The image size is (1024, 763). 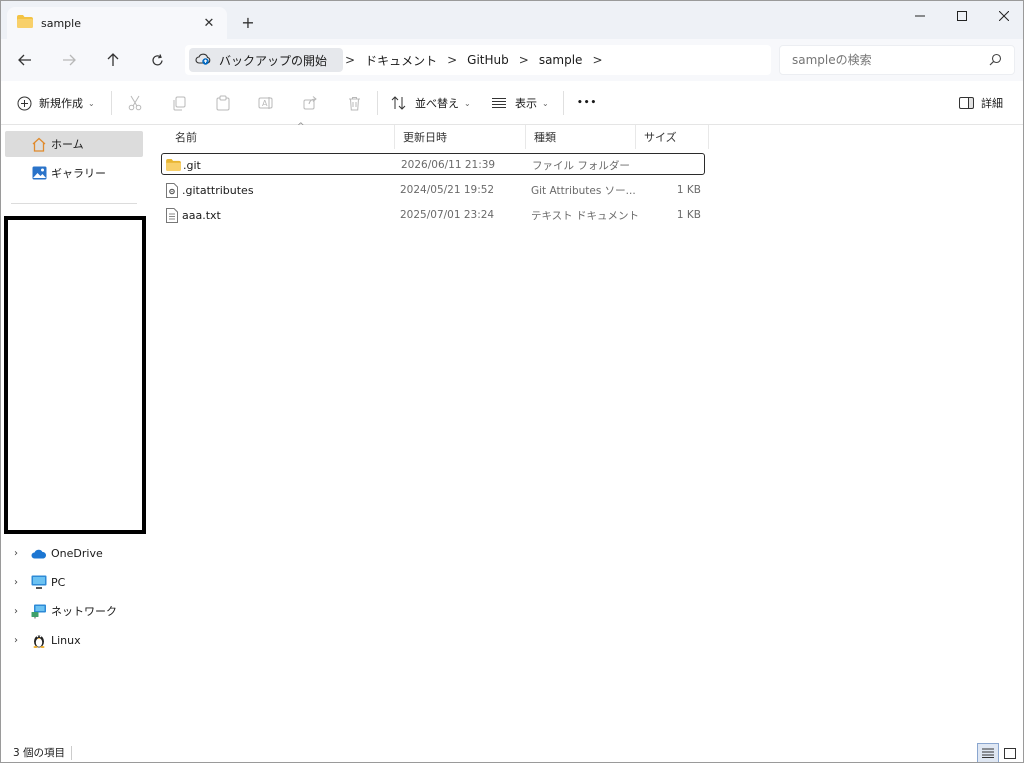 What do you see at coordinates (962, 16) in the screenshot?
I see `maximize-button` at bounding box center [962, 16].